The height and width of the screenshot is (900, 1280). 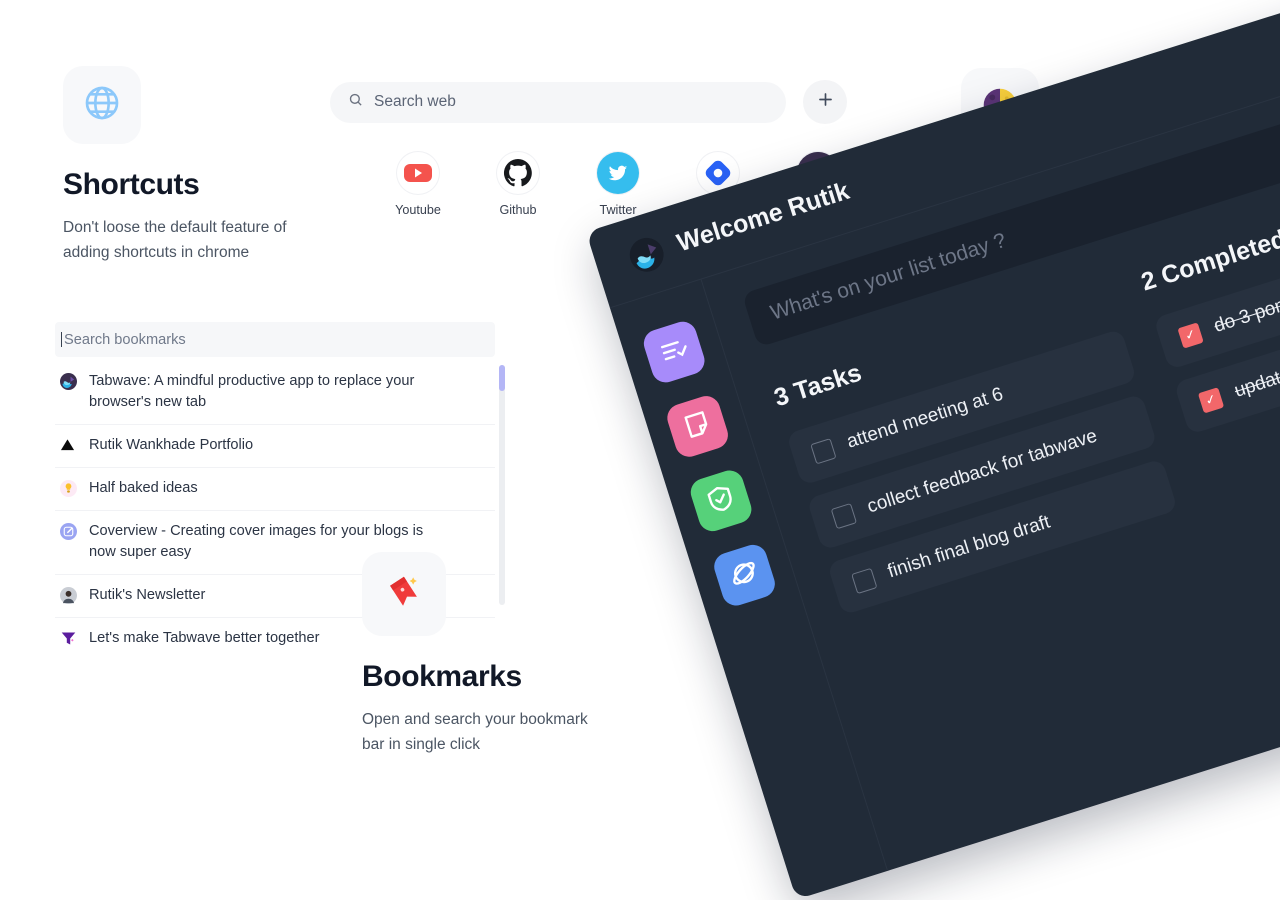 I want to click on bookmark-search-input: Search bookmarks, so click(x=275, y=339).